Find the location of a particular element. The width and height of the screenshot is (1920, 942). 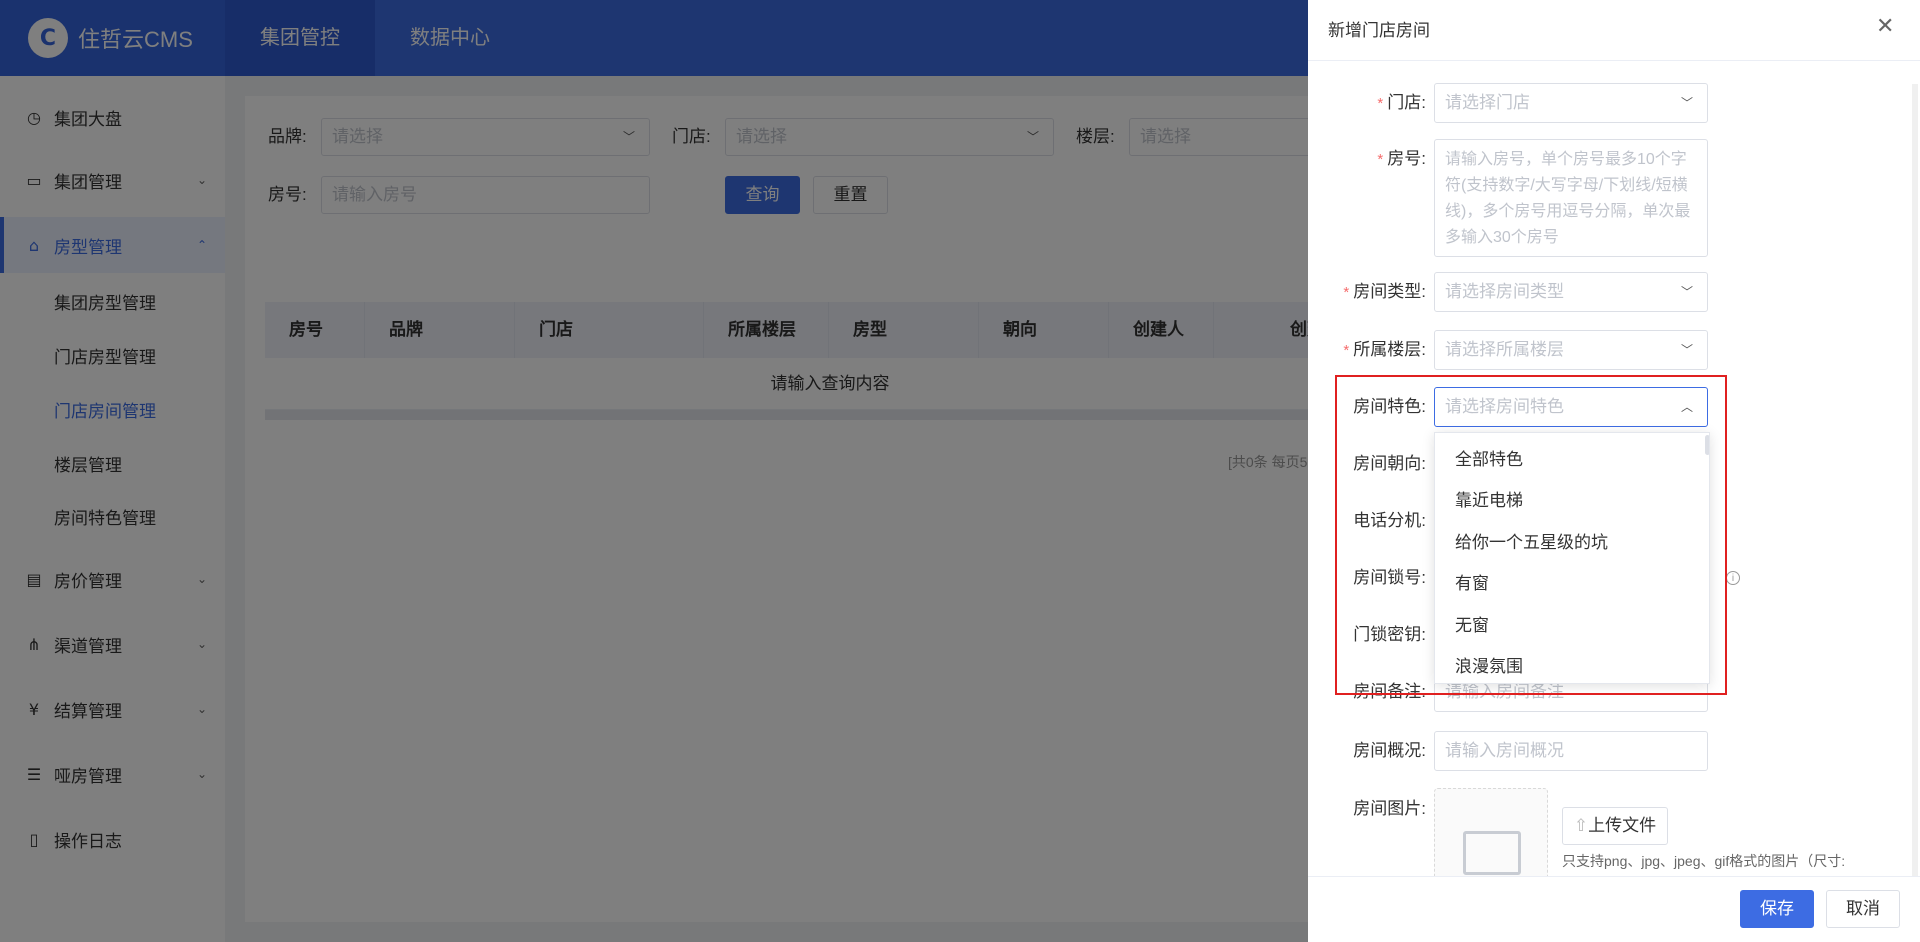

store-select-placeholder: 请选择门店 is located at coordinates (1487, 102).